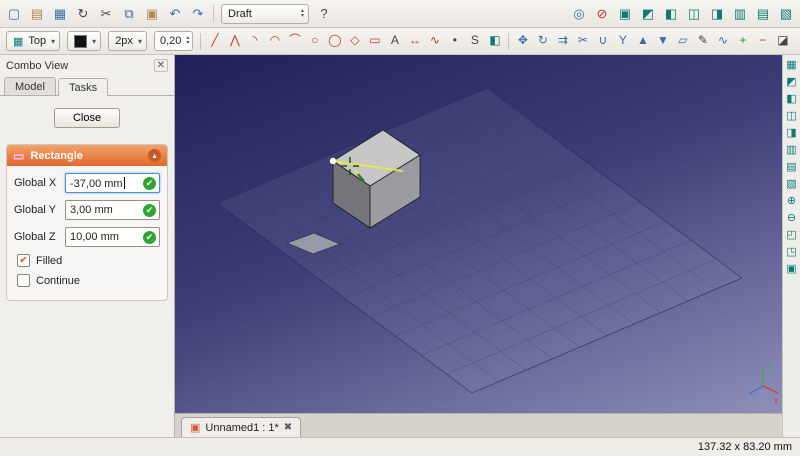  What do you see at coordinates (265, 13) in the screenshot?
I see `workbench-selector: Draft ▴ ▾` at bounding box center [265, 13].